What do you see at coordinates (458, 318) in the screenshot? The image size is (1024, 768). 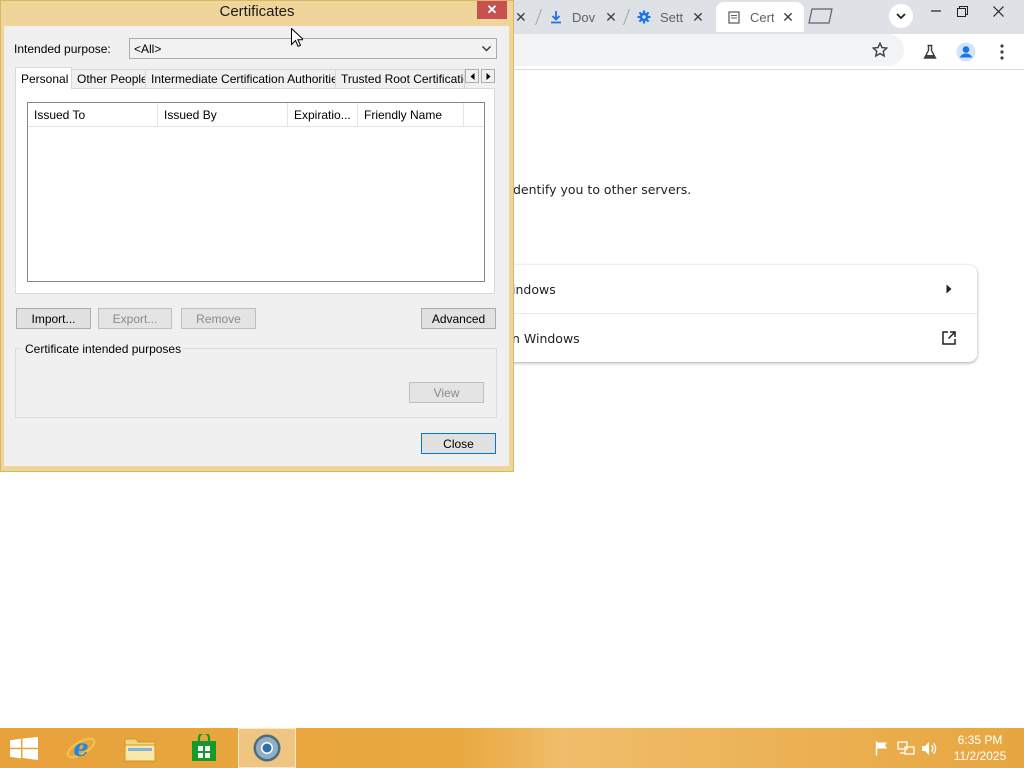 I see `advanced-button: Advanced` at bounding box center [458, 318].